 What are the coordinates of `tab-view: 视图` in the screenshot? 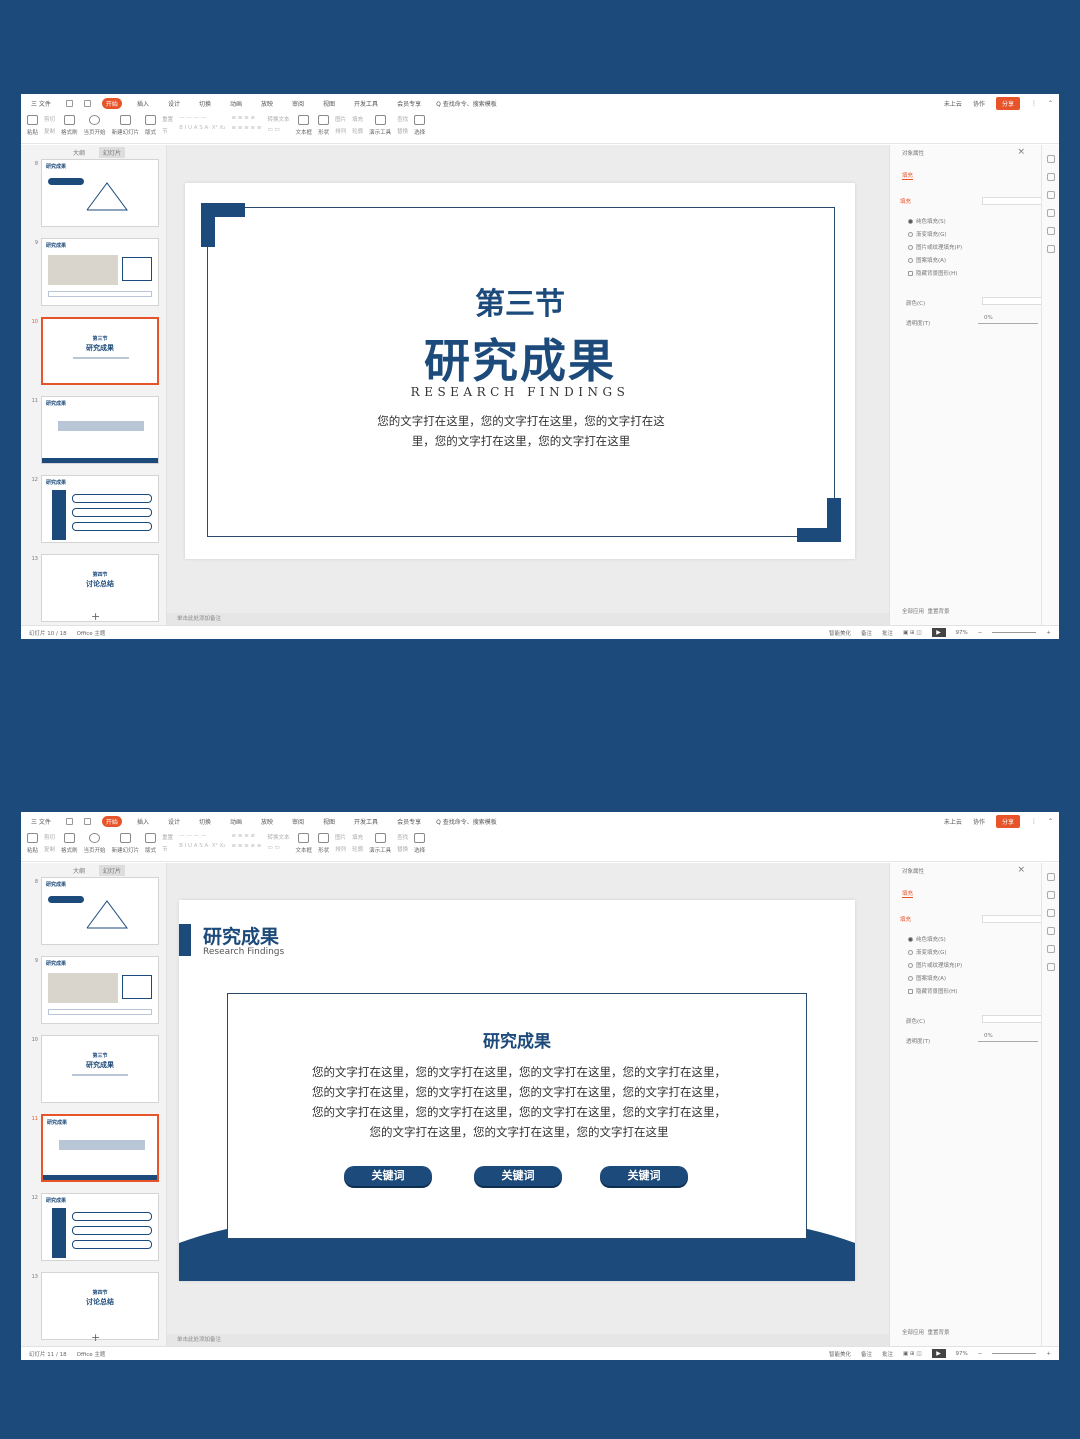 It's located at (329, 103).